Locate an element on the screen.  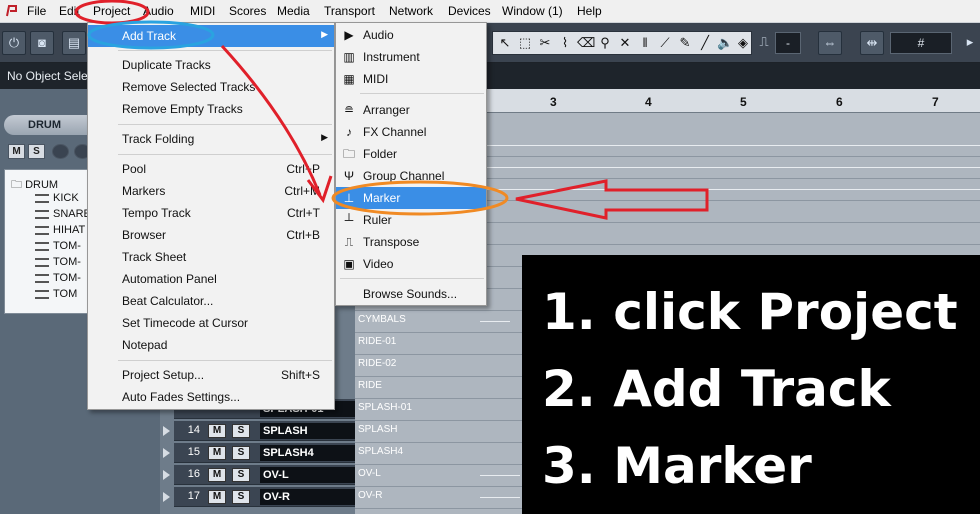
snap-type-field: - is located at coordinates (788, 43).